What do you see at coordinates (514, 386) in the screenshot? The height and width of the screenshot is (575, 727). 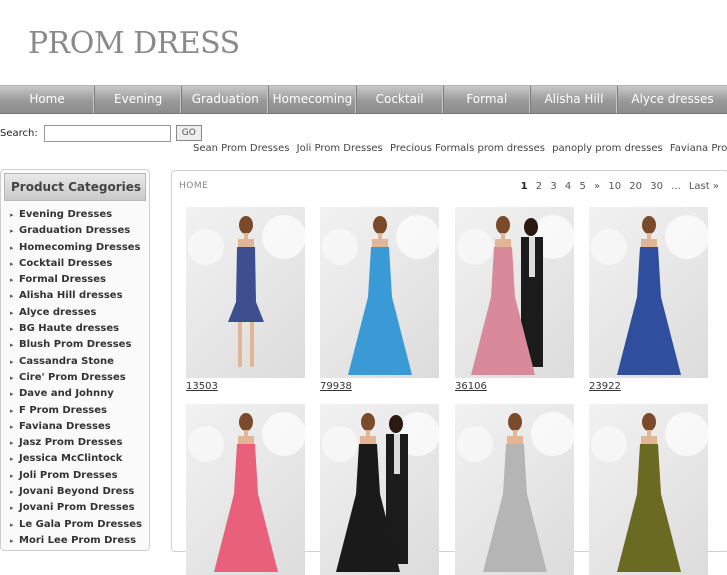 I see `product-code-link: 36106` at bounding box center [514, 386].